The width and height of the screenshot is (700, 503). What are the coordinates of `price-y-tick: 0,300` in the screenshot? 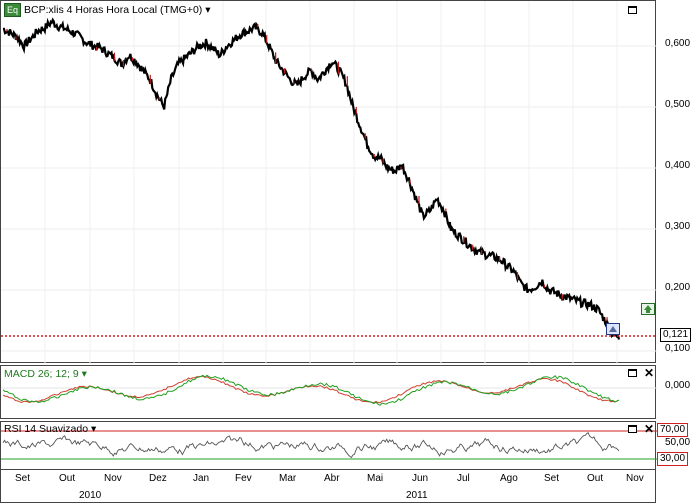 It's located at (678, 226).